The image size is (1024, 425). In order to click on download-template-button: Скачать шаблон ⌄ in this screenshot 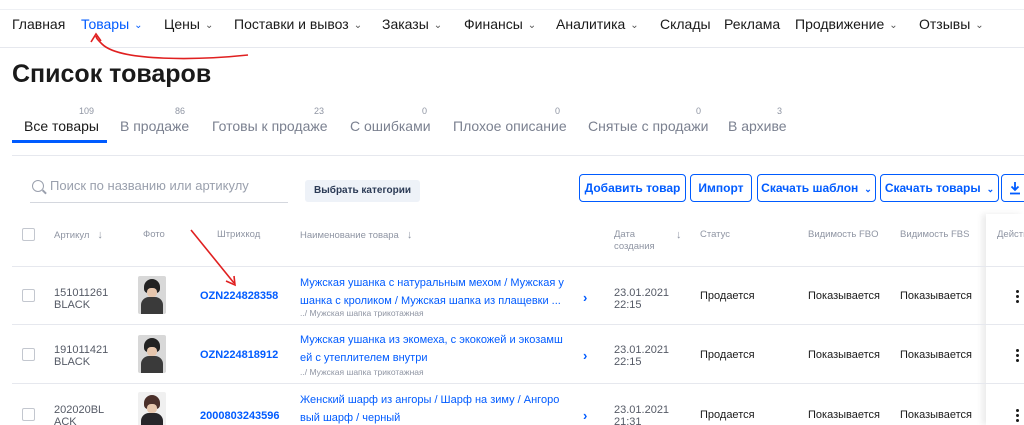, I will do `click(816, 188)`.